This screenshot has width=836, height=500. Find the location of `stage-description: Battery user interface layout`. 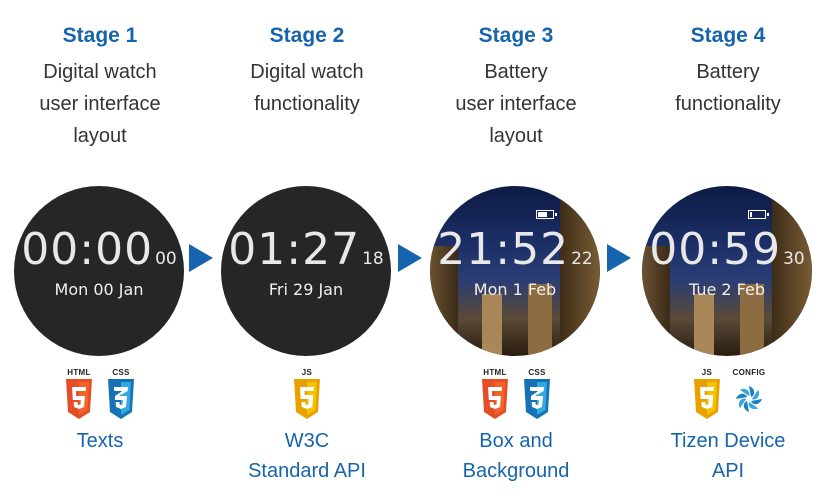

stage-description: Battery user interface layout is located at coordinates (516, 104).